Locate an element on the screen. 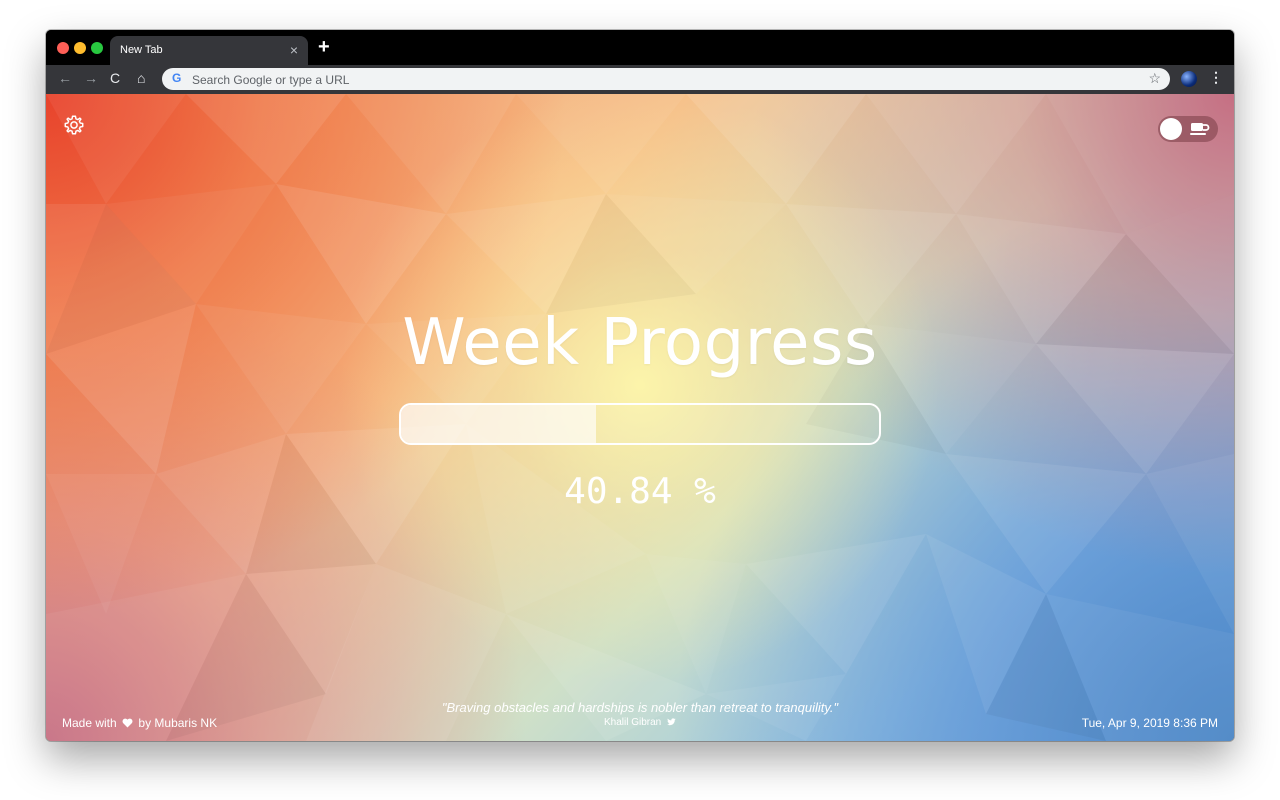 This screenshot has height=800, width=1280. omnibox: G ☆ is located at coordinates (666, 79).